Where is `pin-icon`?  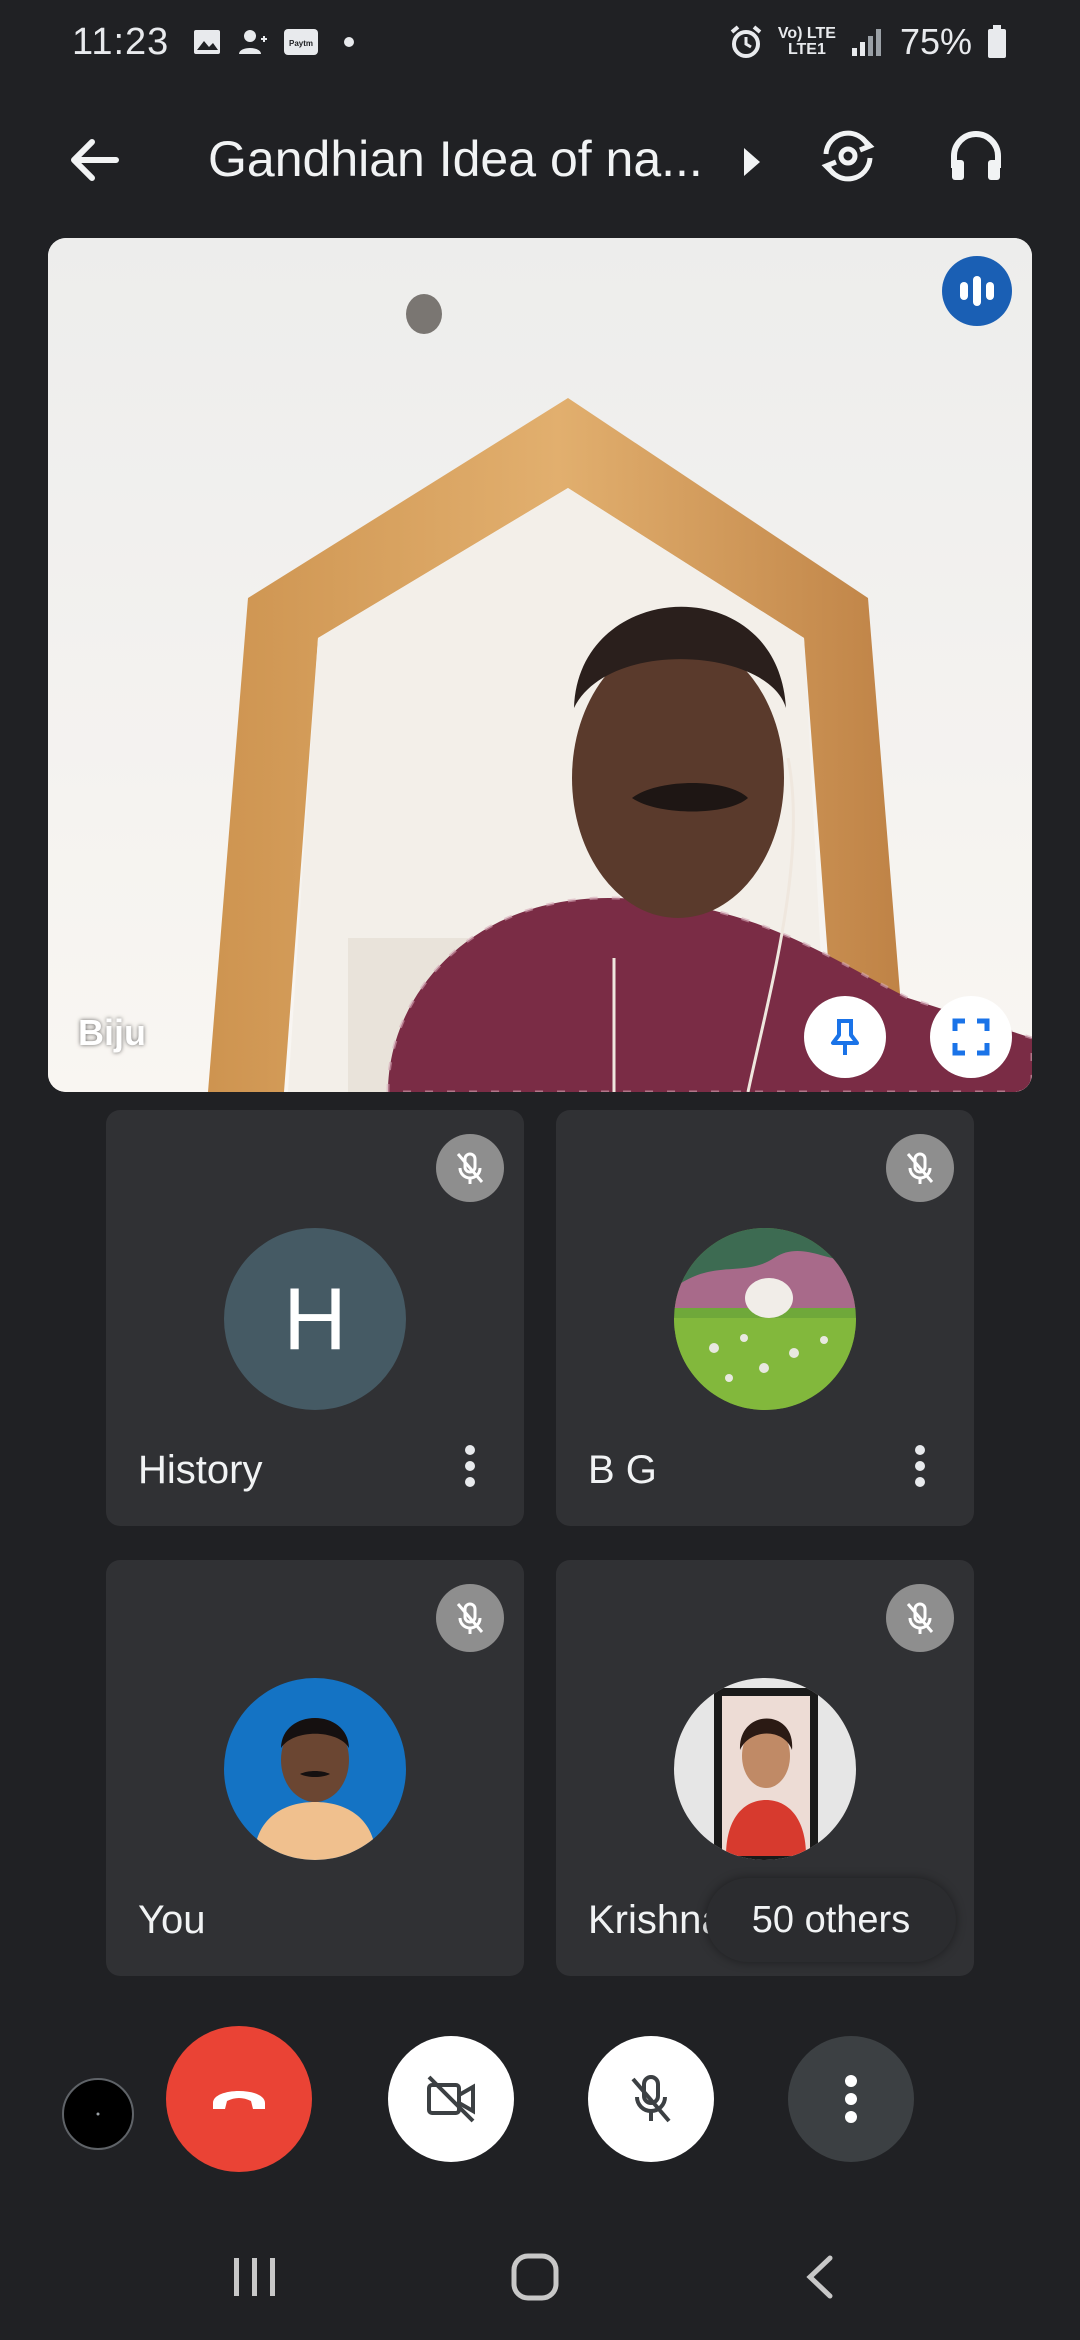
pin-icon is located at coordinates (845, 1037).